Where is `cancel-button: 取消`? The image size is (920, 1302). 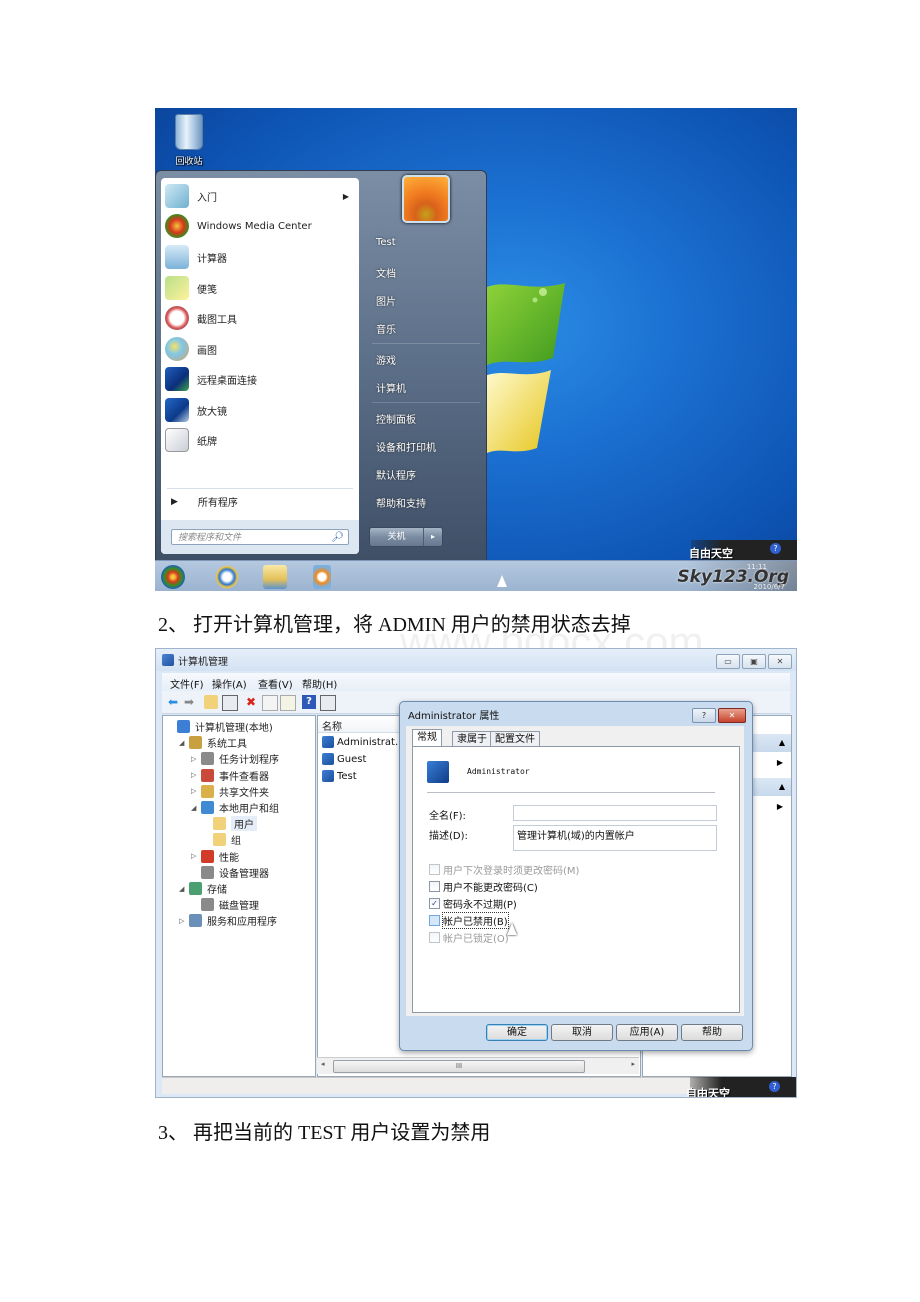
cancel-button: 取消 is located at coordinates (582, 1032).